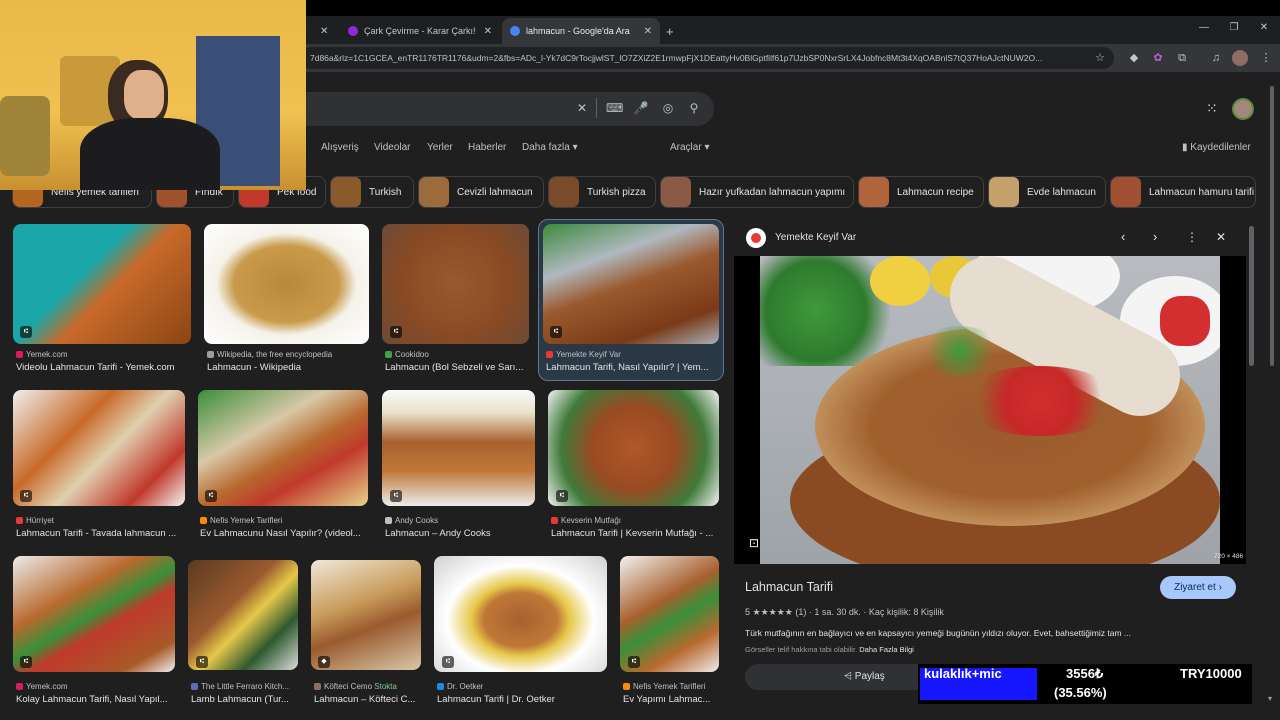 This screenshot has width=1280, height=720. I want to click on nav-videos: Videolar, so click(392, 147).